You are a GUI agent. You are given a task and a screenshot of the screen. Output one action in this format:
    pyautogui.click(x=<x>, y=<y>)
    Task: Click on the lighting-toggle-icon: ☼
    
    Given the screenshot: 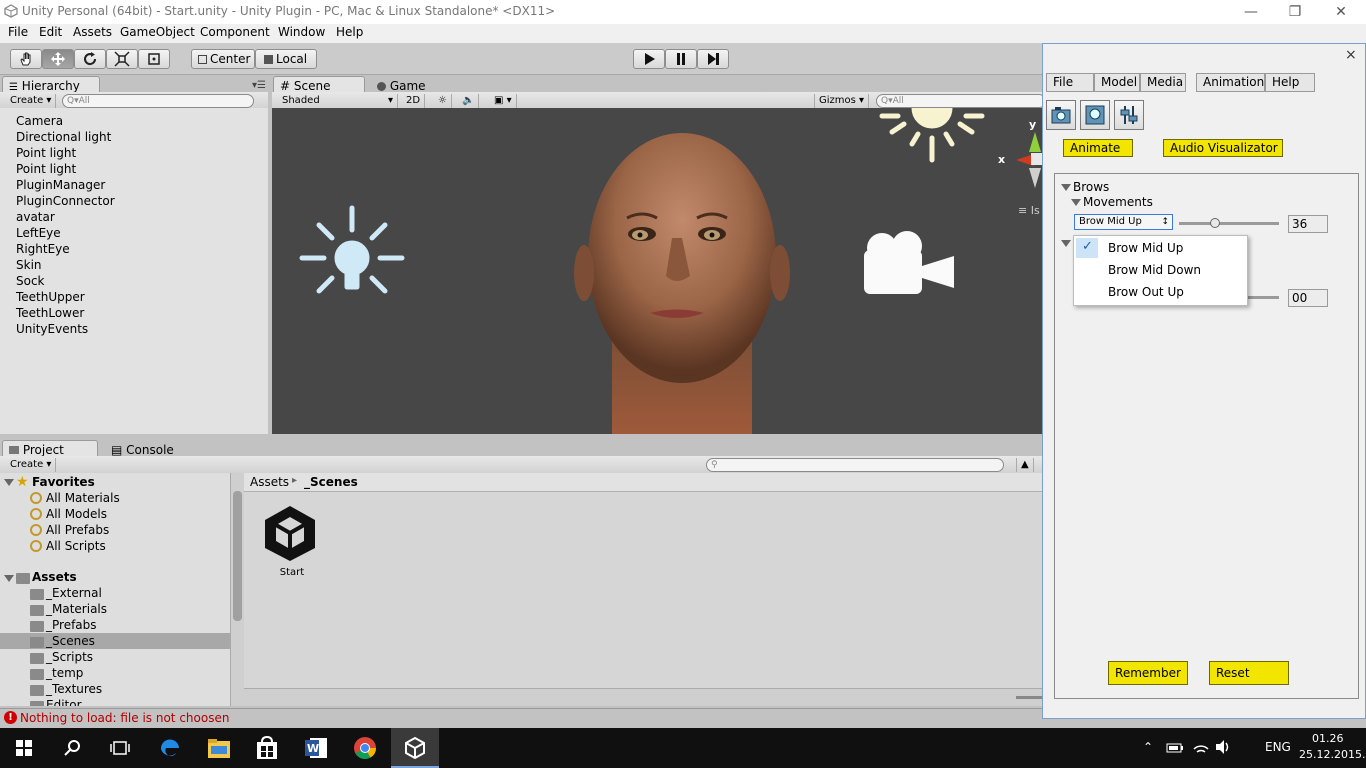 What is the action you would take?
    pyautogui.click(x=443, y=101)
    